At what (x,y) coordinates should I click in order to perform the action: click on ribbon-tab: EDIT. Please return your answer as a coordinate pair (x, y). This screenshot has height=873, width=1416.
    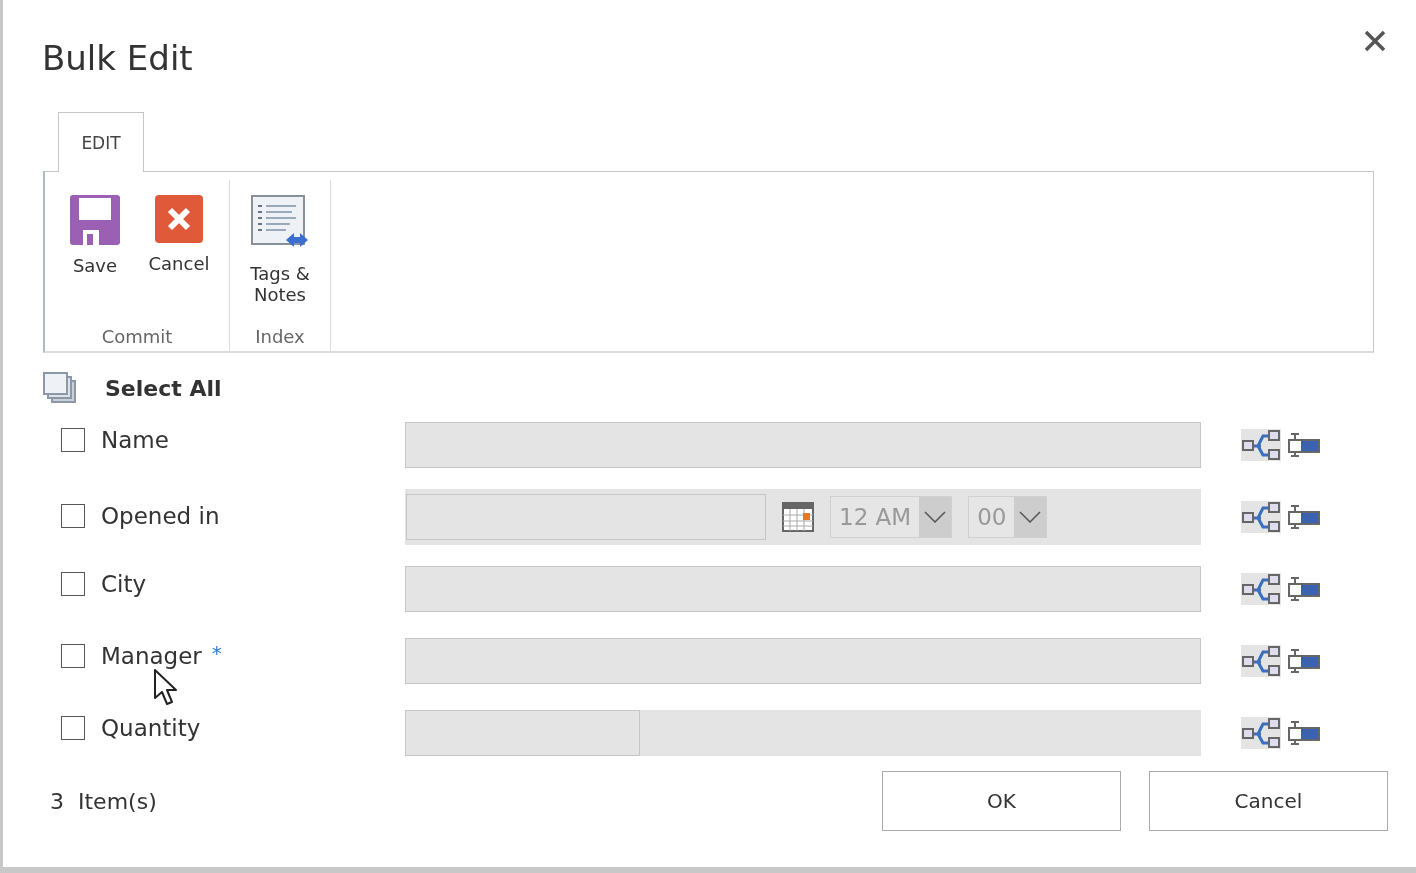
    Looking at the image, I should click on (101, 142).